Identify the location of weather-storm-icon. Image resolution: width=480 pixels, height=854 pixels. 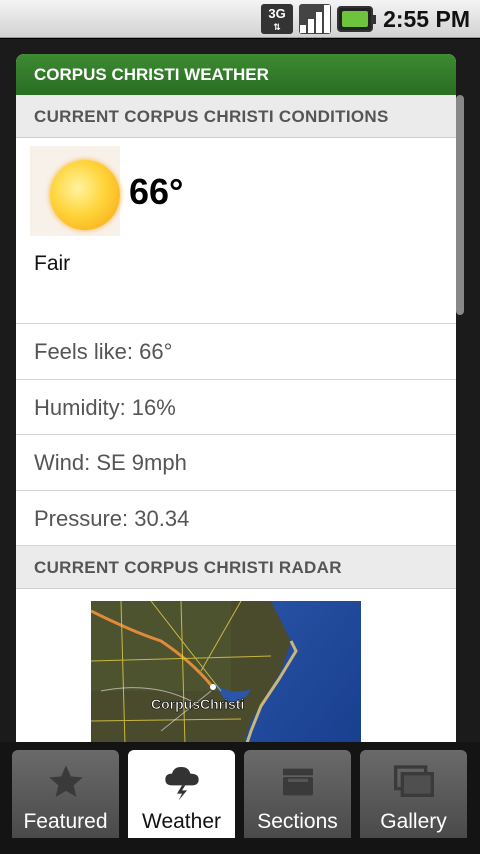
(181, 782).